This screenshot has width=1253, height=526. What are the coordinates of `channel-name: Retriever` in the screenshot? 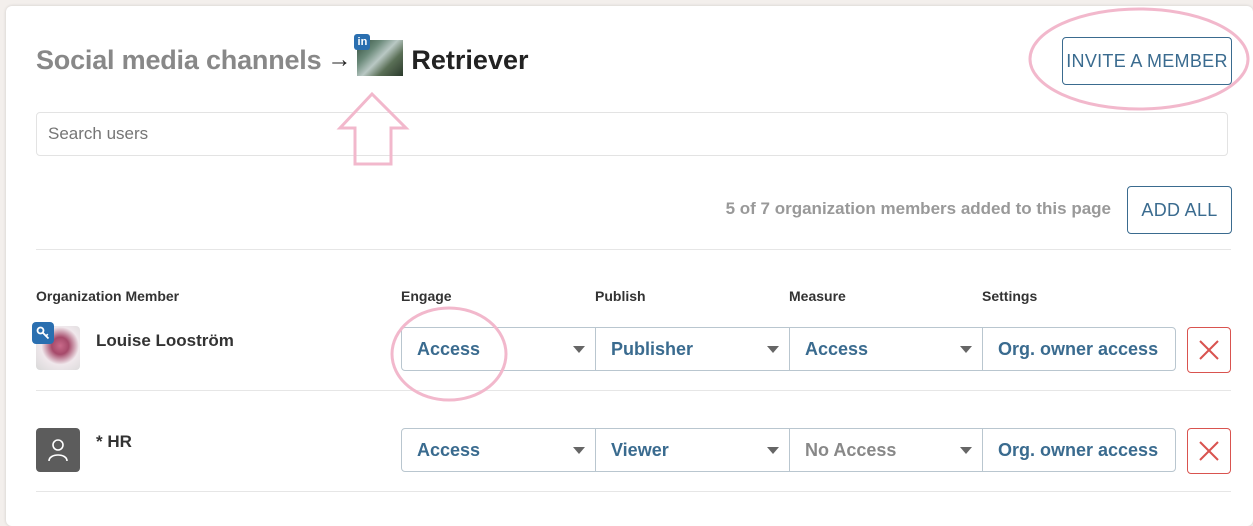 It's located at (470, 59).